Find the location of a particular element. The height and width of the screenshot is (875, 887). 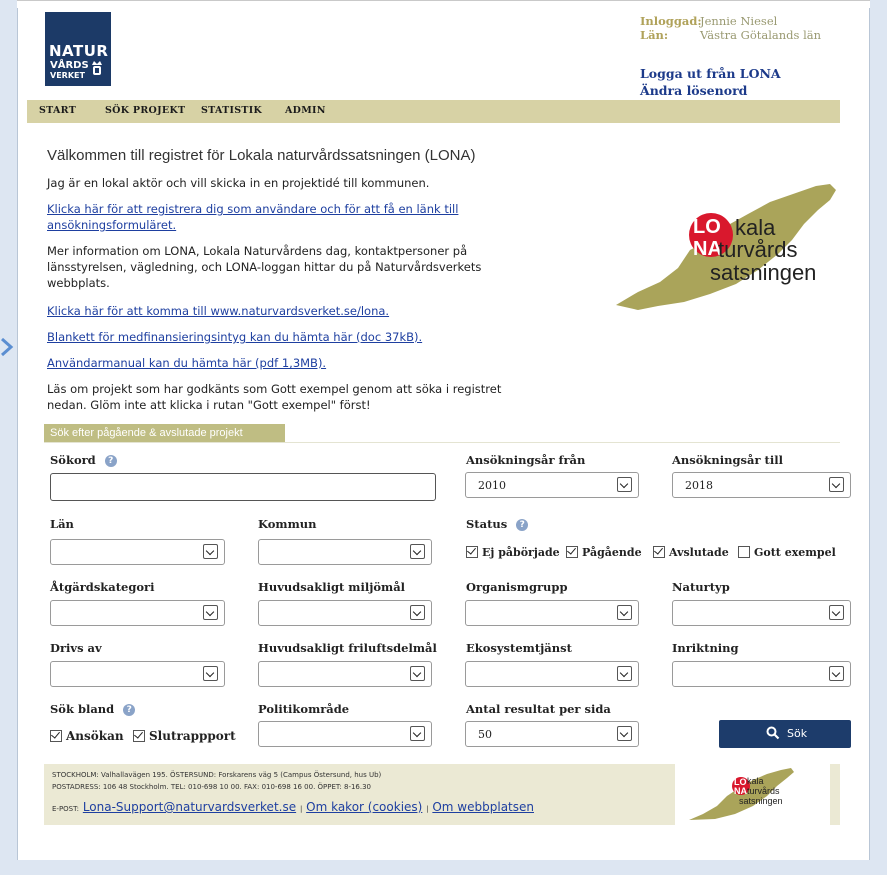

crest-icon is located at coordinates (97, 68).